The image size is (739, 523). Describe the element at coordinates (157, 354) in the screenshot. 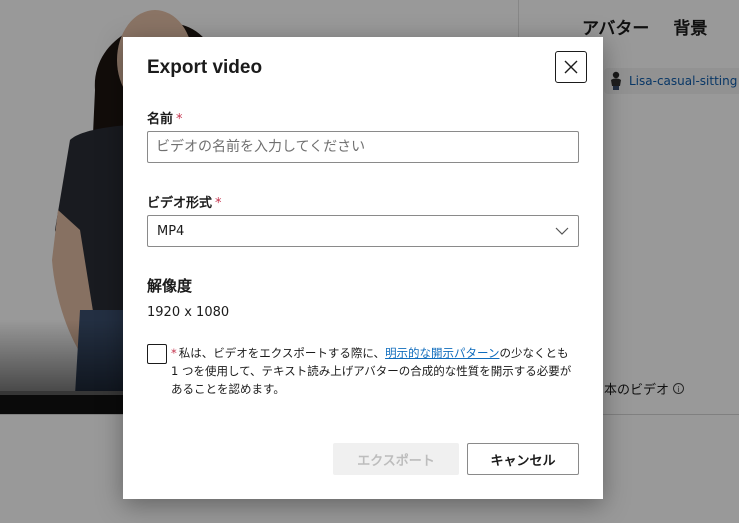

I see `consent-checkbox` at that location.